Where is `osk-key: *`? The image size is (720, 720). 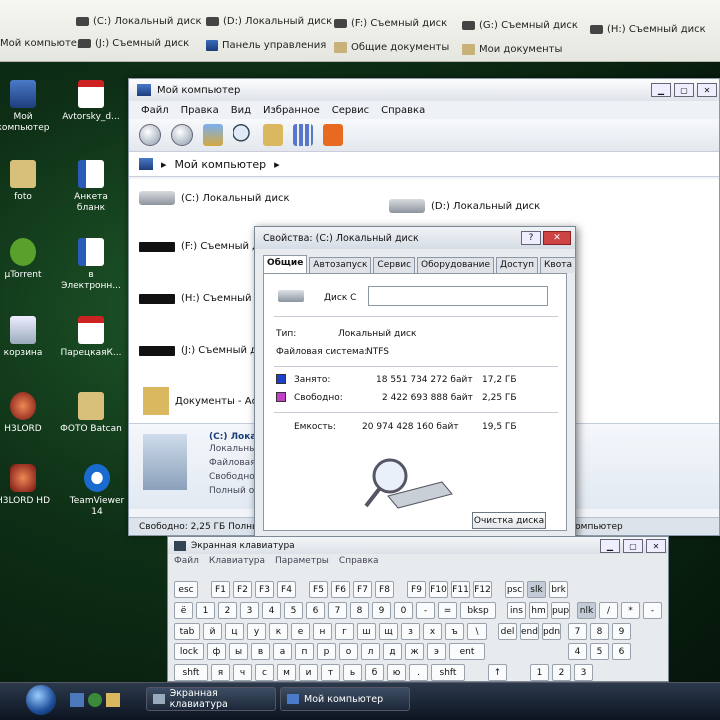
osk-key: * is located at coordinates (630, 610).